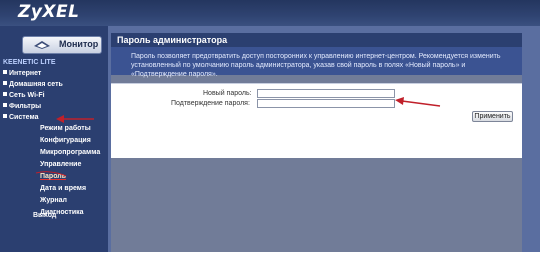 The image size is (556, 256). Describe the element at coordinates (36, 84) in the screenshot. I see `sidebar-item-label: Домашняя сеть` at that location.